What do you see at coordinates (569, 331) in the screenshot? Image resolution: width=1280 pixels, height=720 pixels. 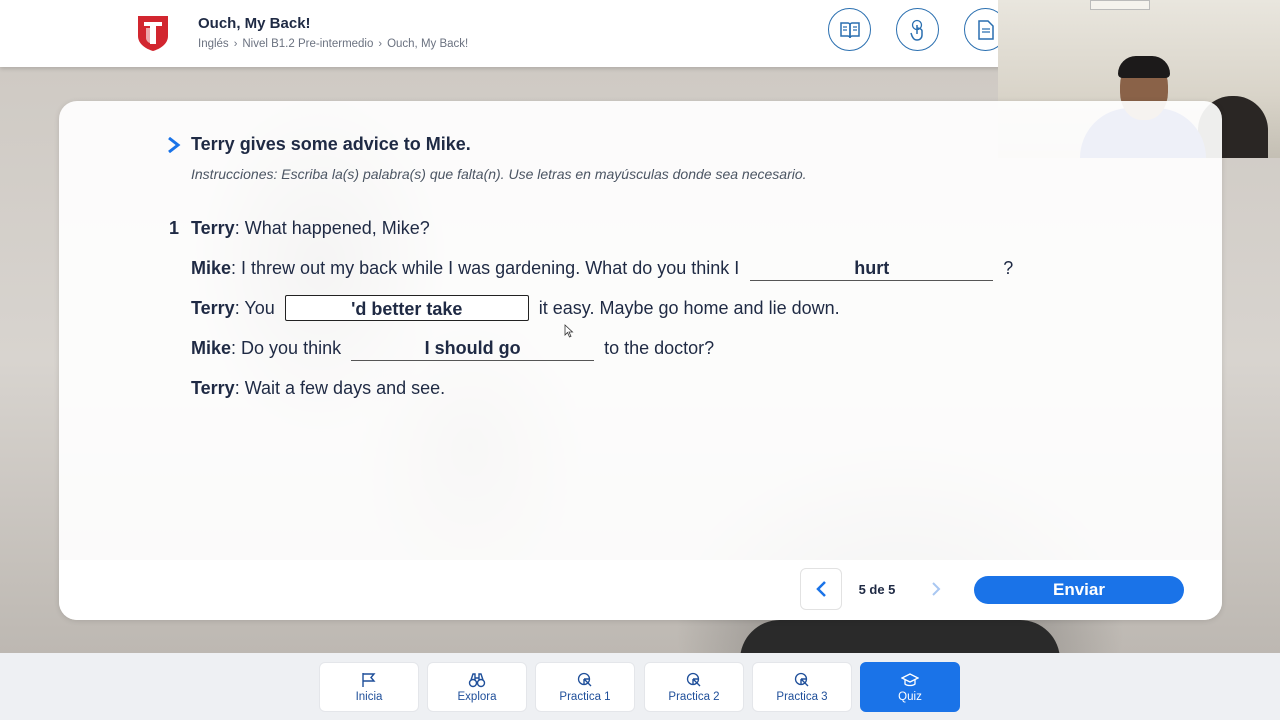 I see `mouse-cursor-icon` at bounding box center [569, 331].